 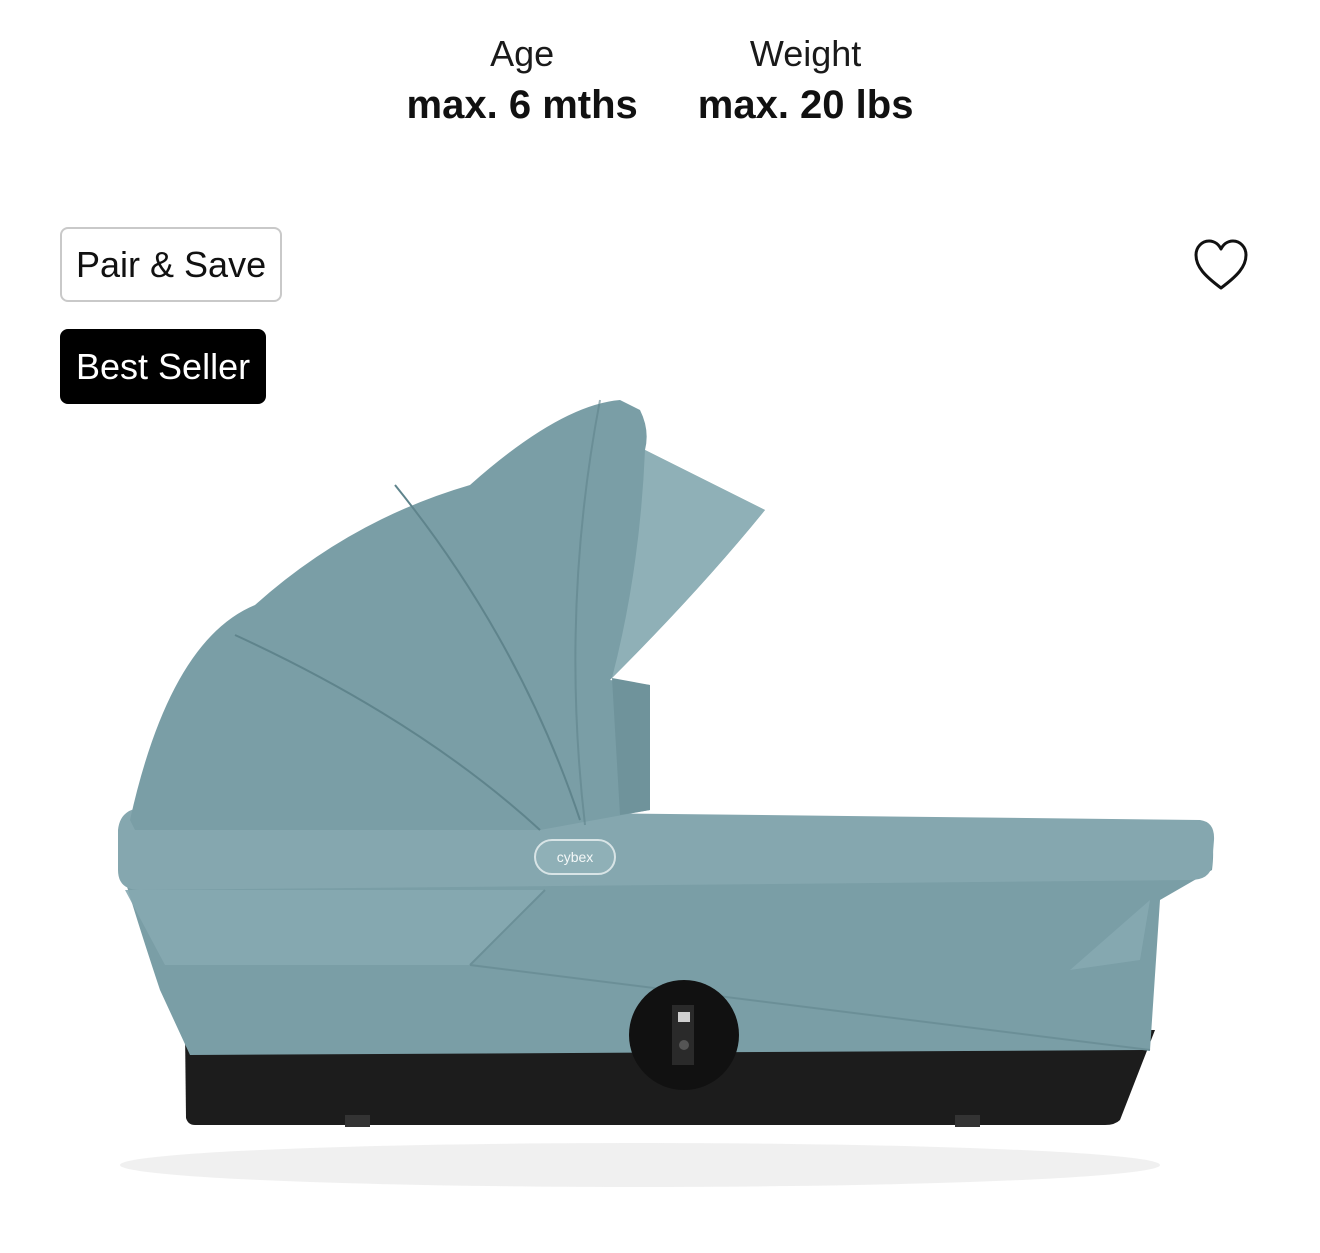 I want to click on brand-logo: cybex, so click(x=575, y=857).